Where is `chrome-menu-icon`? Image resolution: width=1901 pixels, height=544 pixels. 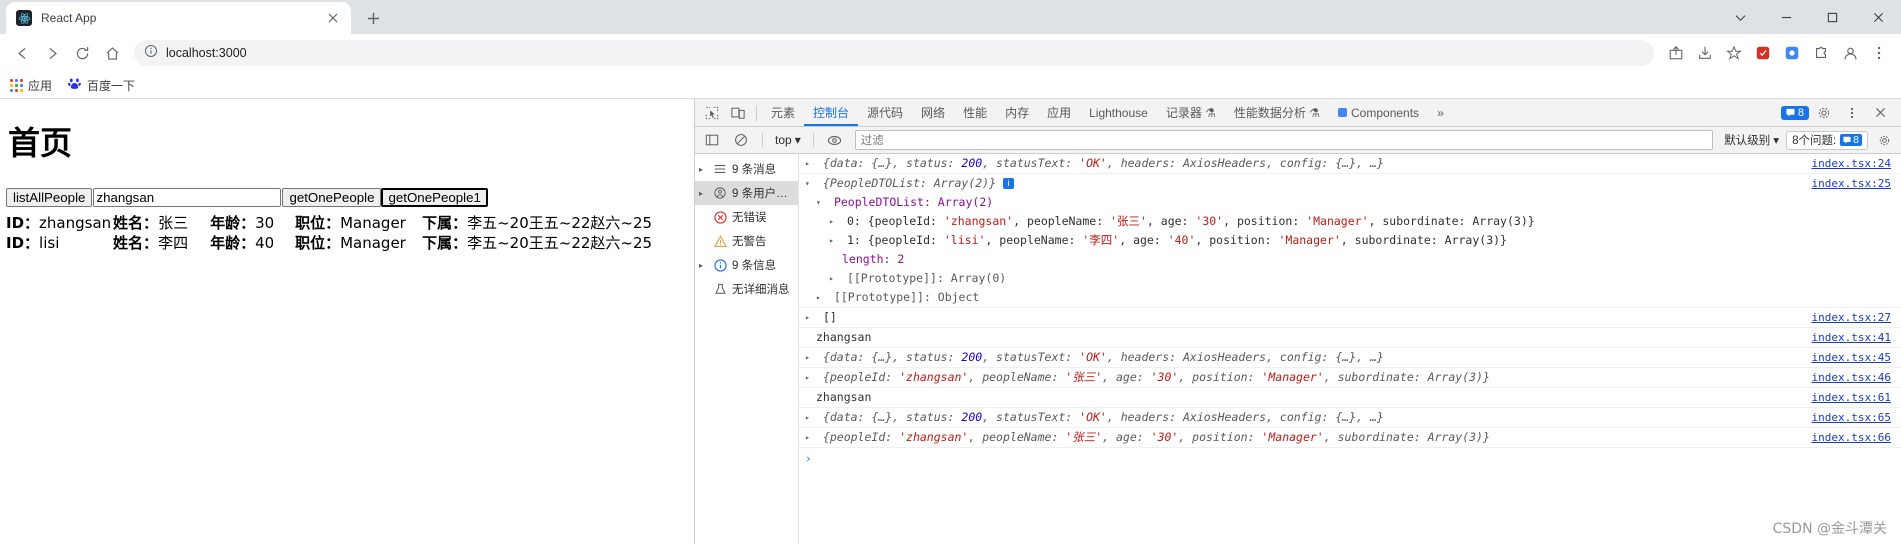 chrome-menu-icon is located at coordinates (1879, 53).